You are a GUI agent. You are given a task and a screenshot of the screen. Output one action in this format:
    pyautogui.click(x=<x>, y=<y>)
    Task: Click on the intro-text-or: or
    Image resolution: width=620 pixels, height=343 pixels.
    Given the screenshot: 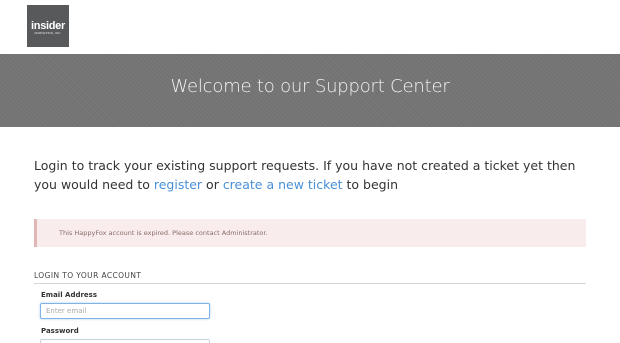 What is the action you would take?
    pyautogui.click(x=212, y=184)
    